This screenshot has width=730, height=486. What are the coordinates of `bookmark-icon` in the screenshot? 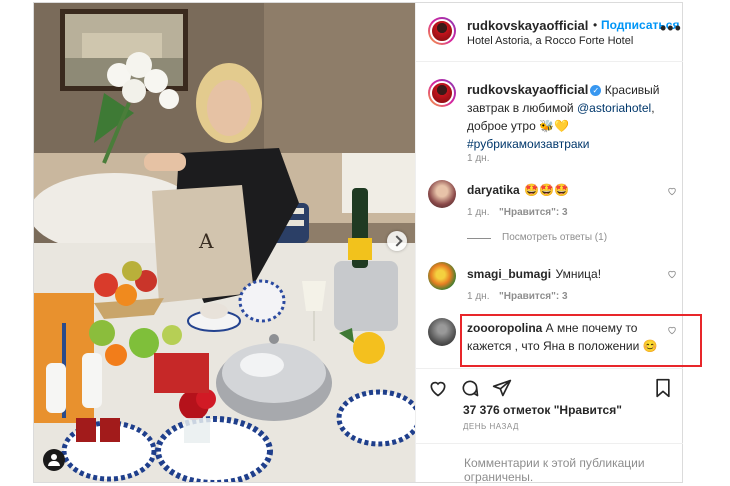 It's located at (663, 388).